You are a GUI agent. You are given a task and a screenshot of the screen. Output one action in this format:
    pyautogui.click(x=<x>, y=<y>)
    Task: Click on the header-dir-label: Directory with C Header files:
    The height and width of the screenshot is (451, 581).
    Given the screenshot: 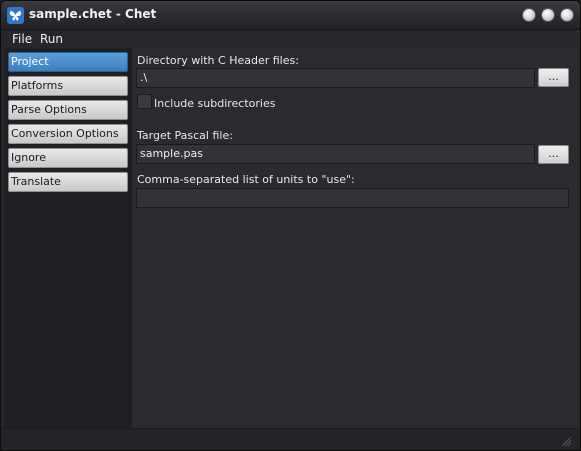 What is the action you would take?
    pyautogui.click(x=218, y=60)
    